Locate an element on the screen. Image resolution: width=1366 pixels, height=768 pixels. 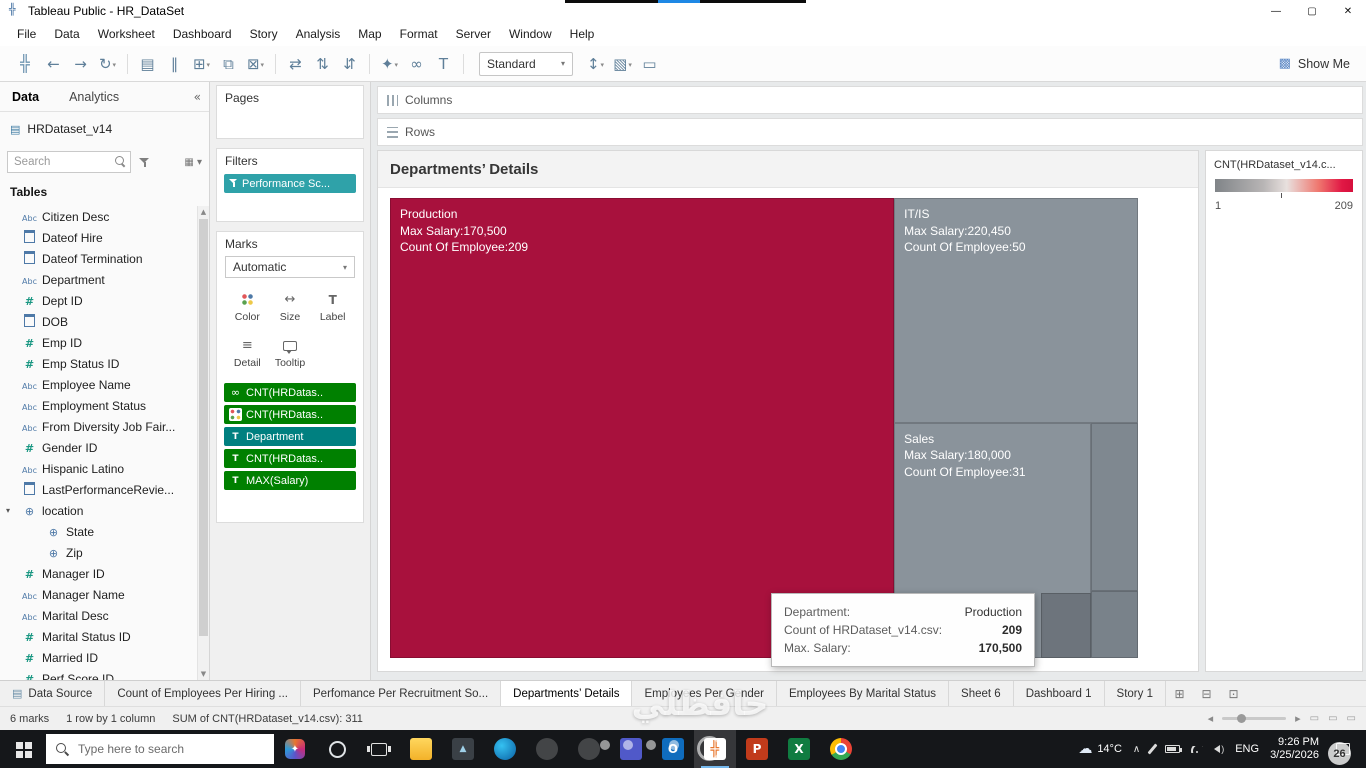
volume-icon is located at coordinates (1219, 749).